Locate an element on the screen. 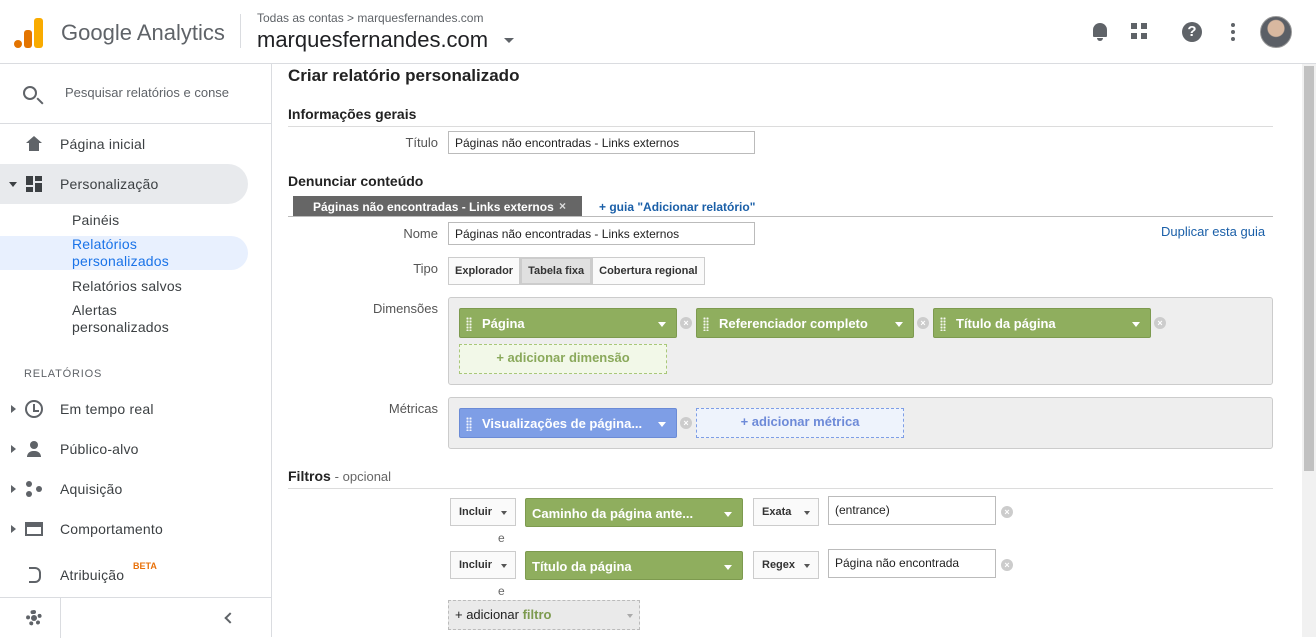 The height and width of the screenshot is (638, 1316). sidebar-item-audience: Público-alvo is located at coordinates (124, 449).